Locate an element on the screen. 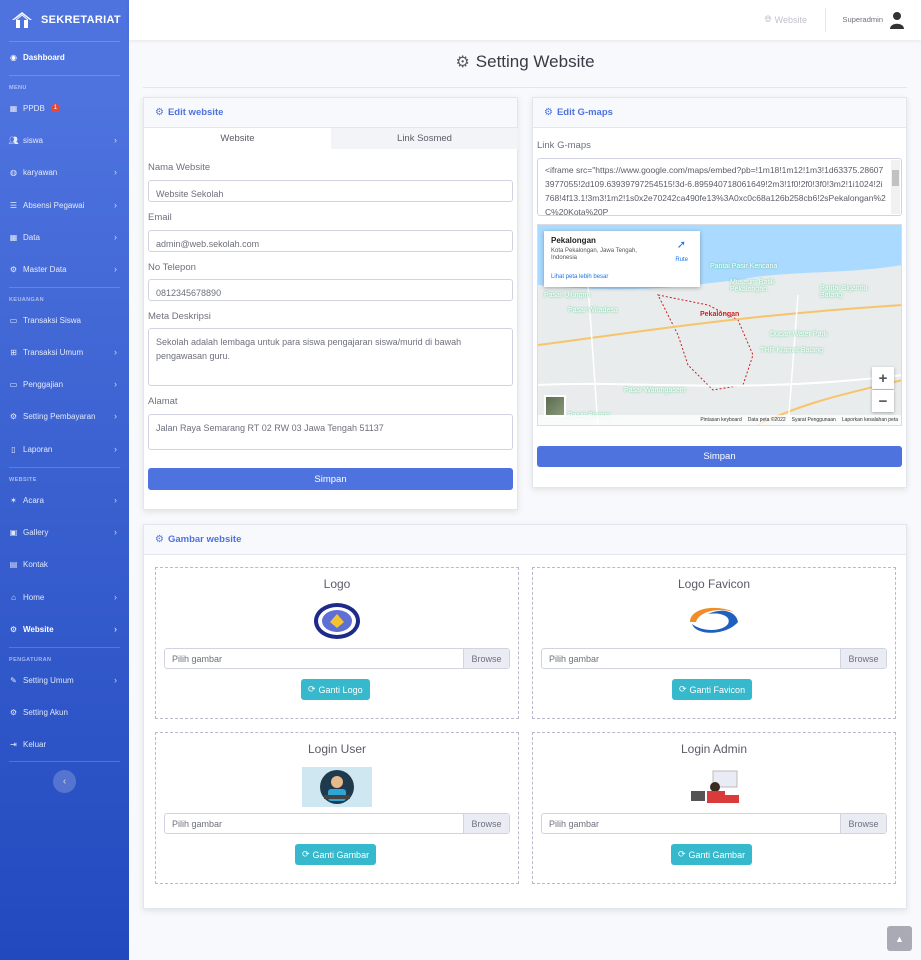  tab-link-sosmed: Link Sosmed is located at coordinates (424, 138).